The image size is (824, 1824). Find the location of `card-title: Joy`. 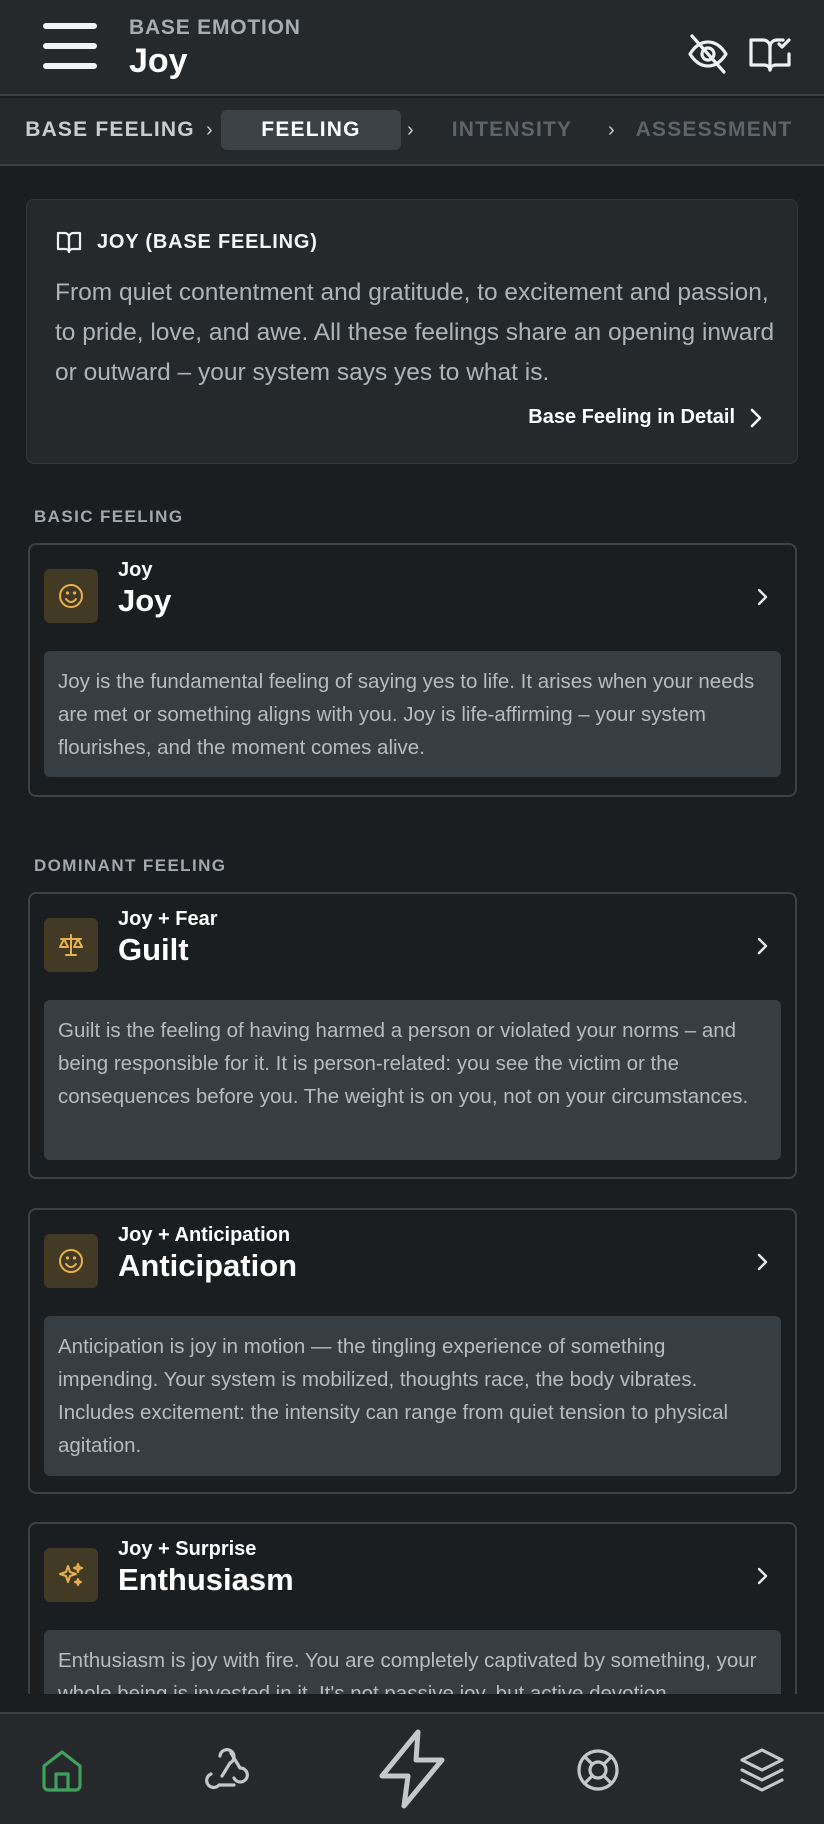

card-title: Joy is located at coordinates (145, 600).